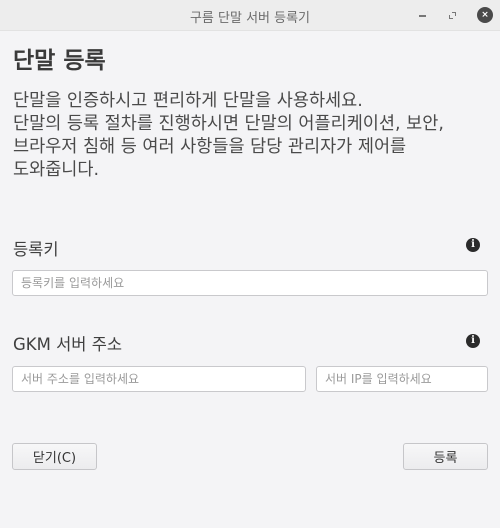  Describe the element at coordinates (188, 101) in the screenshot. I see `description-line: 단말을 인증하시고 편리하게 단말을 사용하세요.` at that location.